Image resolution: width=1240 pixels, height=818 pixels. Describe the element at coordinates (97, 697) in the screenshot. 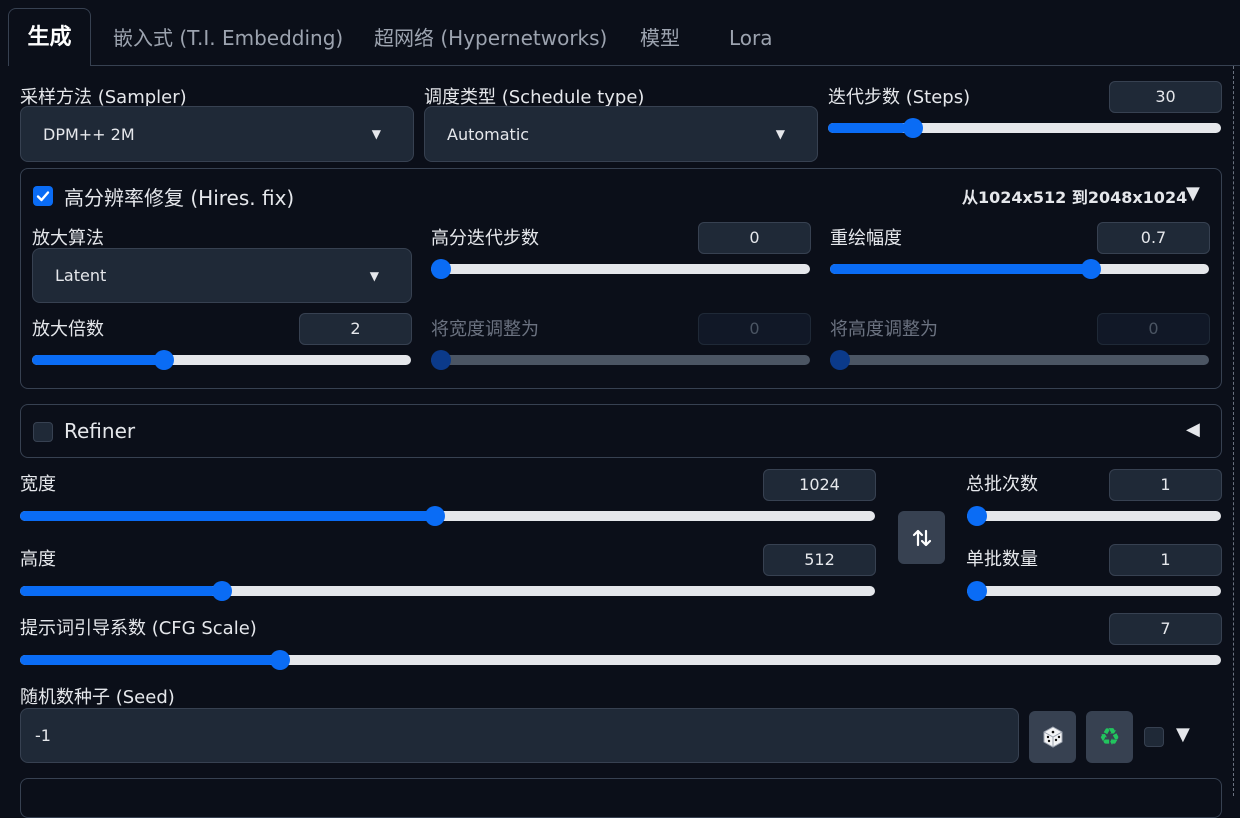

I see `seed-label: 随机数种子 (Seed)` at that location.